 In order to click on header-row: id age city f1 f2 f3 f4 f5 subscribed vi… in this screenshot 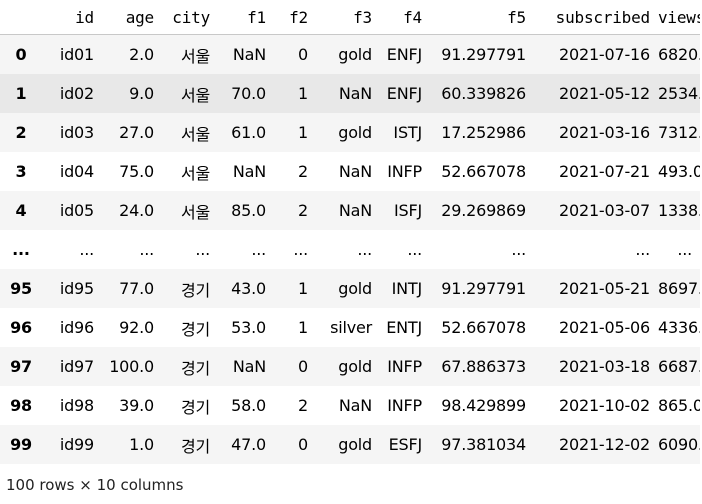, I will do `click(350, 17)`.